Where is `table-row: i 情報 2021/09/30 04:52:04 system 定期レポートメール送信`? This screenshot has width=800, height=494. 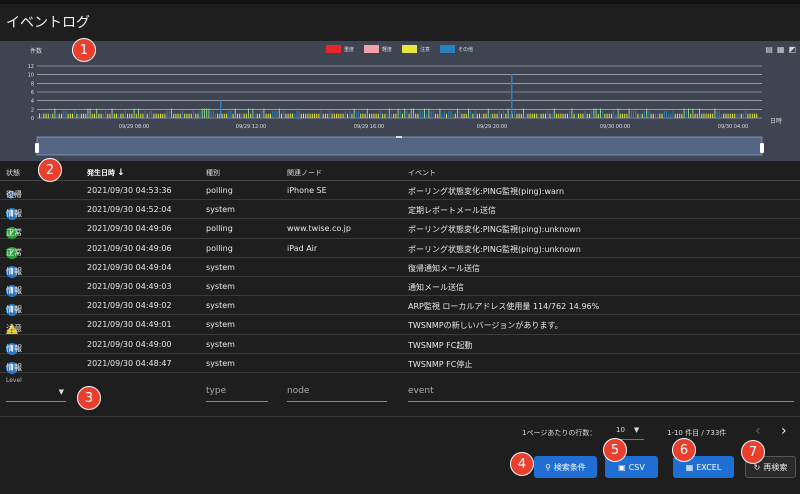 table-row: i 情報 2021/09/30 04:52:04 system 定期レポートメール送信 is located at coordinates (400, 210).